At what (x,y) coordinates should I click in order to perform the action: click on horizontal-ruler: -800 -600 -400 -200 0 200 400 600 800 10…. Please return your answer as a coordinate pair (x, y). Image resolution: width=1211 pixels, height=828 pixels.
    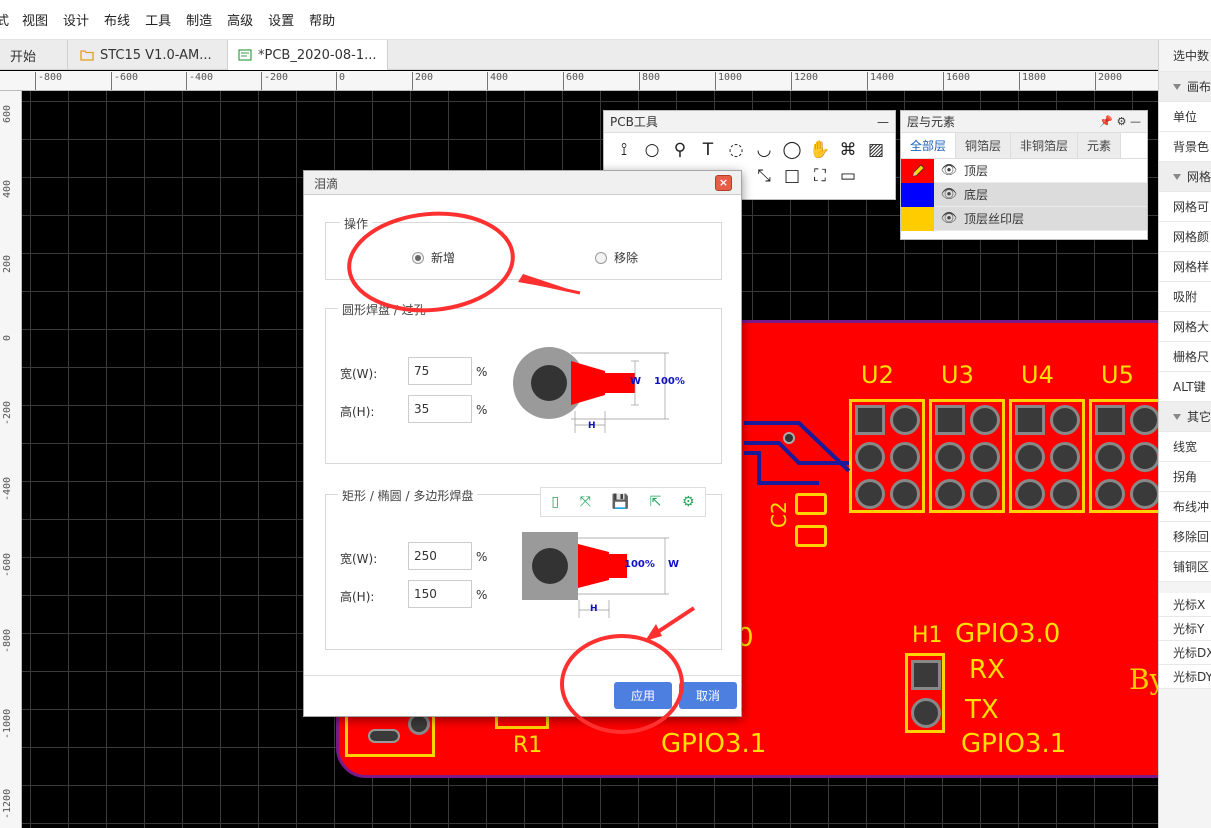
    Looking at the image, I should click on (579, 81).